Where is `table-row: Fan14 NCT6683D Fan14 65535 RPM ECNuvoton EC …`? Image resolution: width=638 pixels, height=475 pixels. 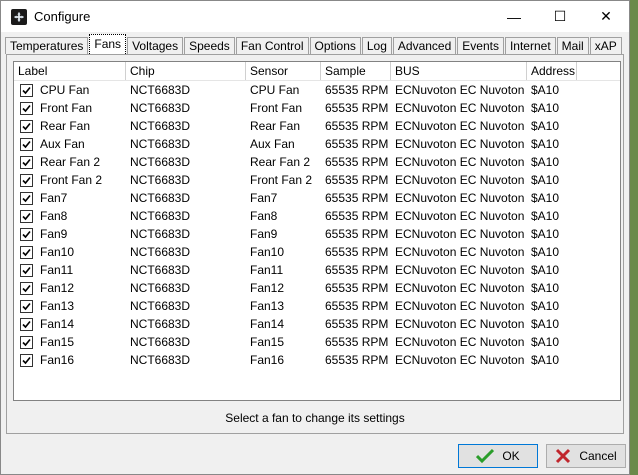 table-row: Fan14 NCT6683D Fan14 65535 RPM ECNuvoton EC … is located at coordinates (317, 324).